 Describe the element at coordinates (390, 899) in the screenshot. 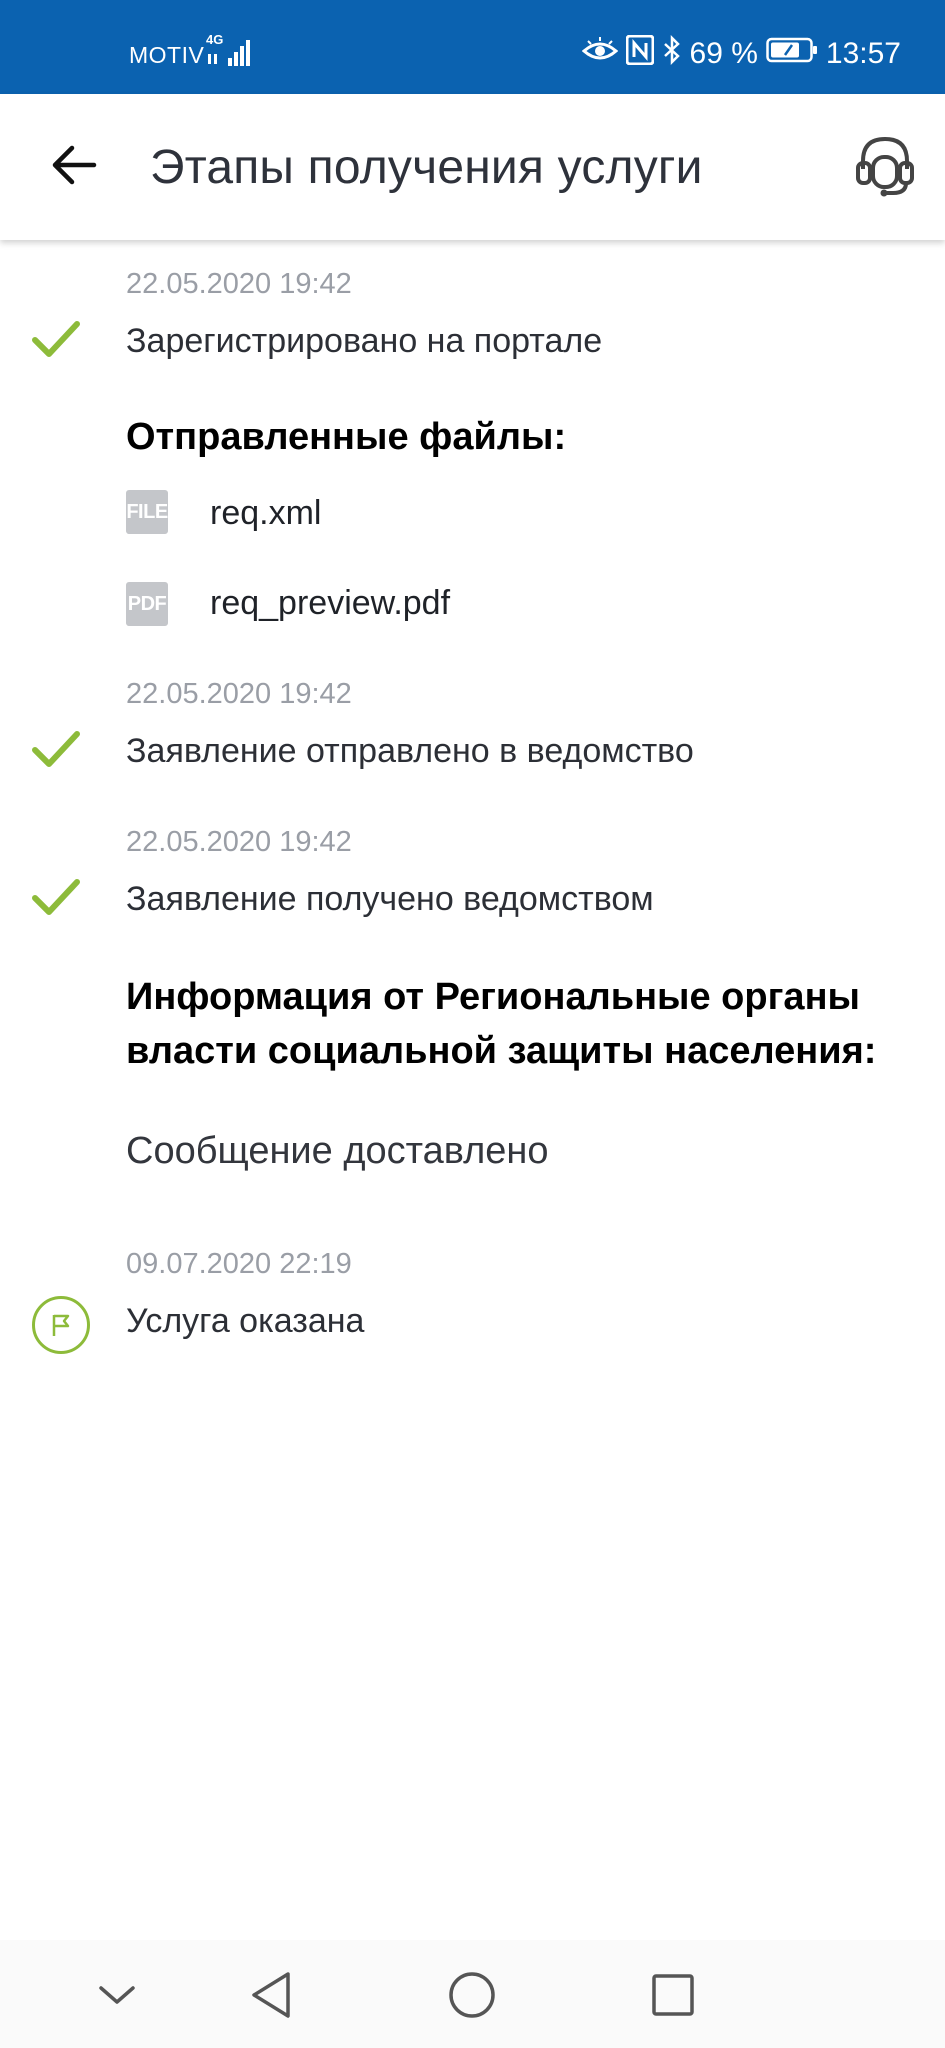

I see `step-label: Заявление получено ведомством` at that location.